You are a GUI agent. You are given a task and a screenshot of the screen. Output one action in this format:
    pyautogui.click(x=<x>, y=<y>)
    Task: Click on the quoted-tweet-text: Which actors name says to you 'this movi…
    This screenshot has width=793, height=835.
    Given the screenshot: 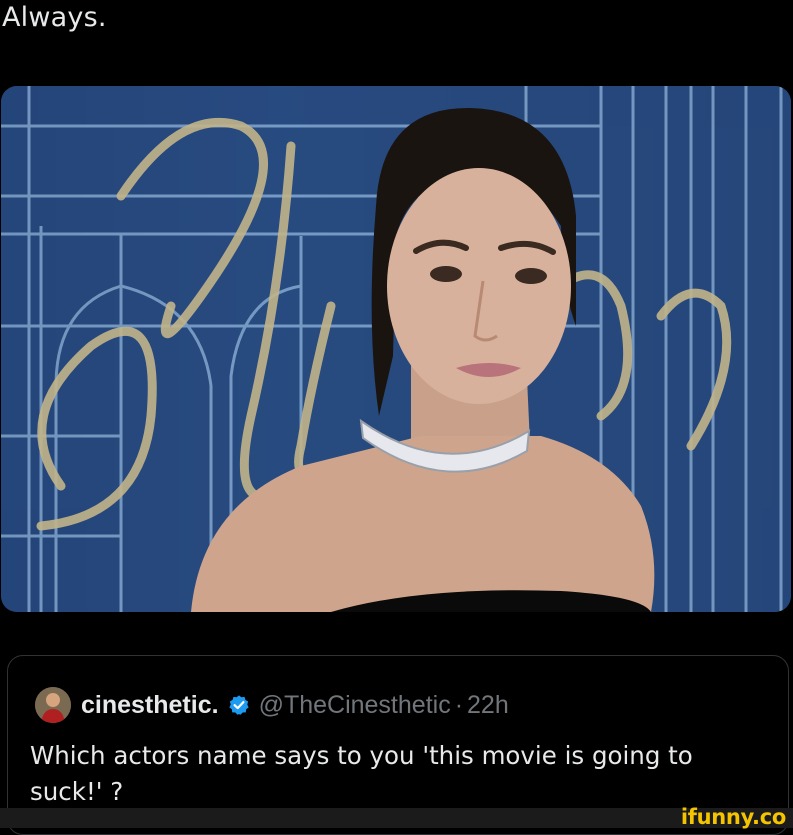 What is the action you would take?
    pyautogui.click(x=361, y=773)
    